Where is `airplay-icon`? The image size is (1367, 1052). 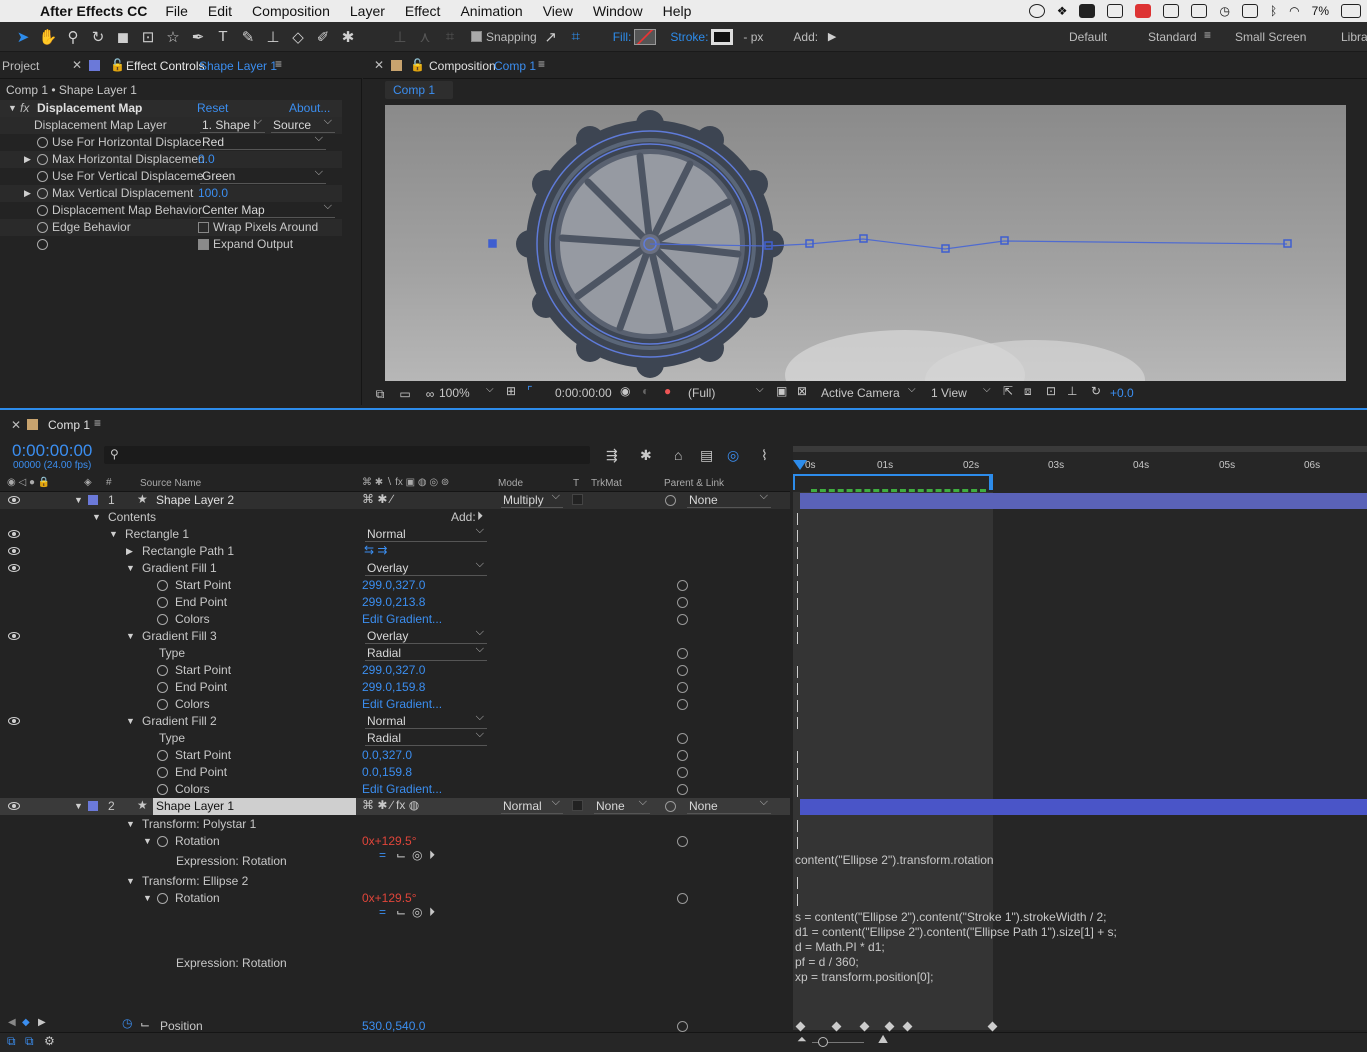 airplay-icon is located at coordinates (1249, 11).